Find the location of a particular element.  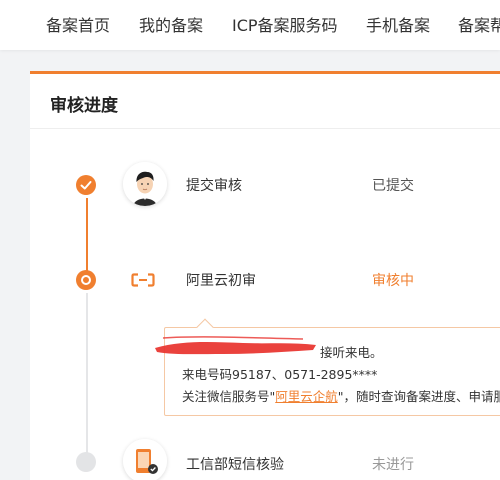

check-icon is located at coordinates (86, 185).